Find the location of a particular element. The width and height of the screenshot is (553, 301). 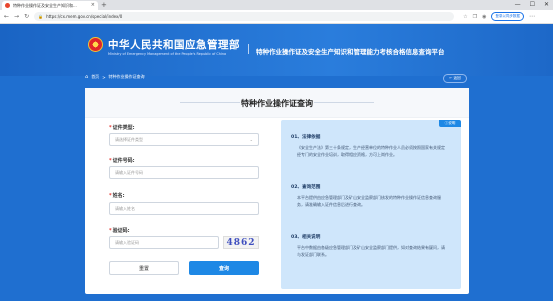

lock-icon: 🔒 is located at coordinates (41, 16).